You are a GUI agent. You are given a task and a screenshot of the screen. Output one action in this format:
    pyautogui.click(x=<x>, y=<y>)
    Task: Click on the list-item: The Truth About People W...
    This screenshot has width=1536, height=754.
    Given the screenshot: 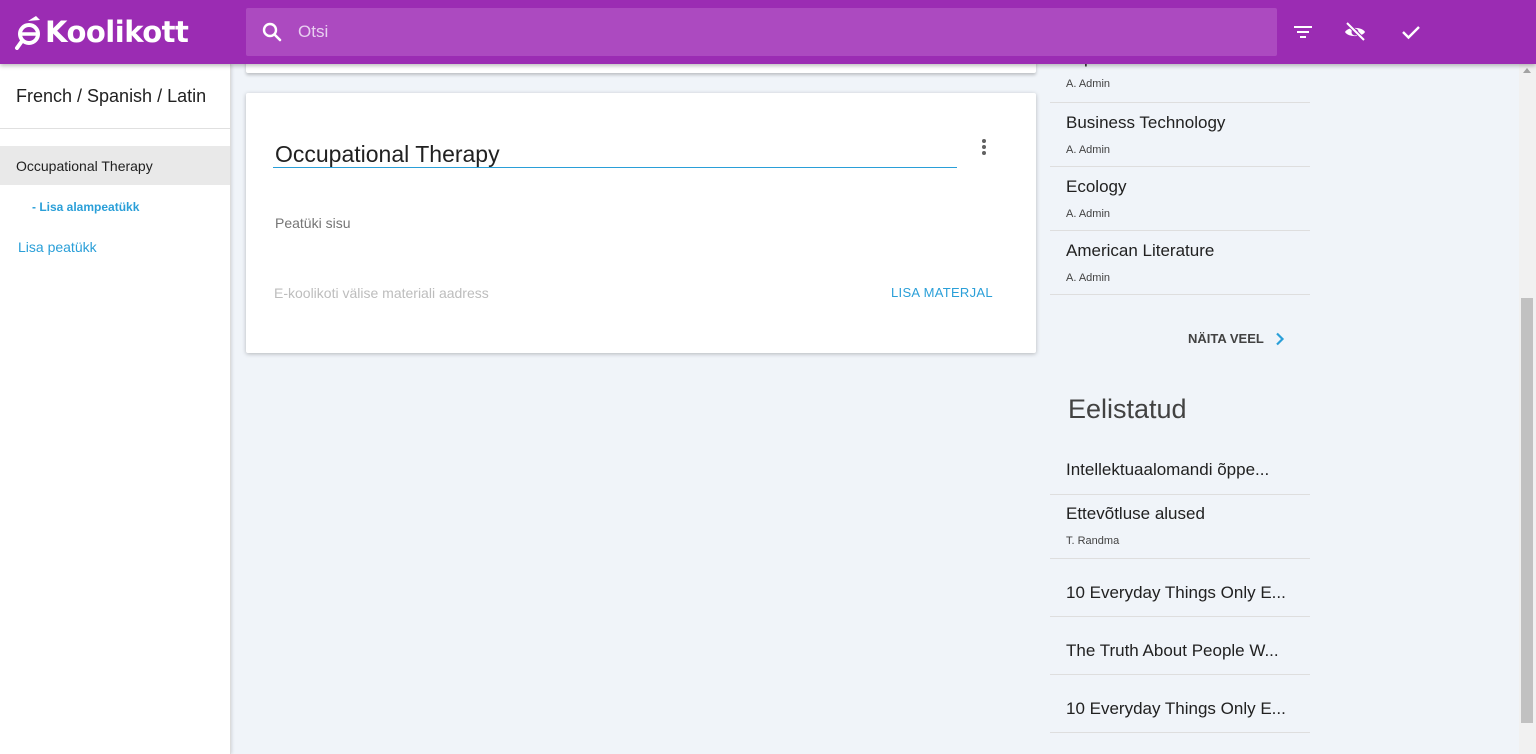 What is the action you would take?
    pyautogui.click(x=1180, y=646)
    